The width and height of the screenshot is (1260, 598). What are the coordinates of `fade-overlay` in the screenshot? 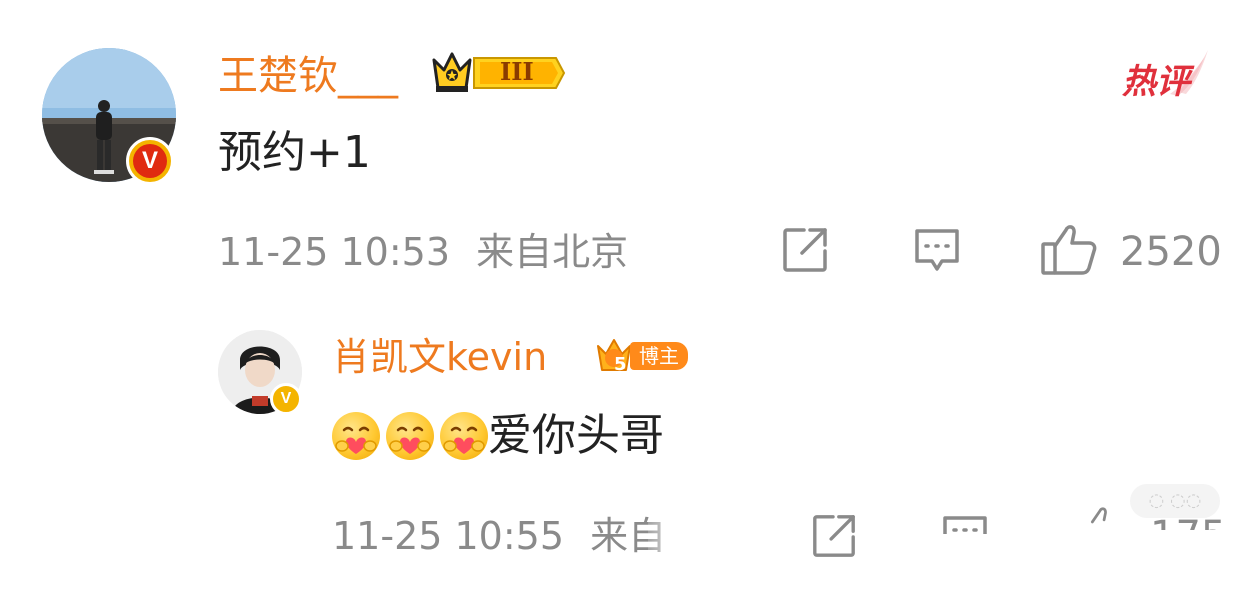 It's located at (683, 535).